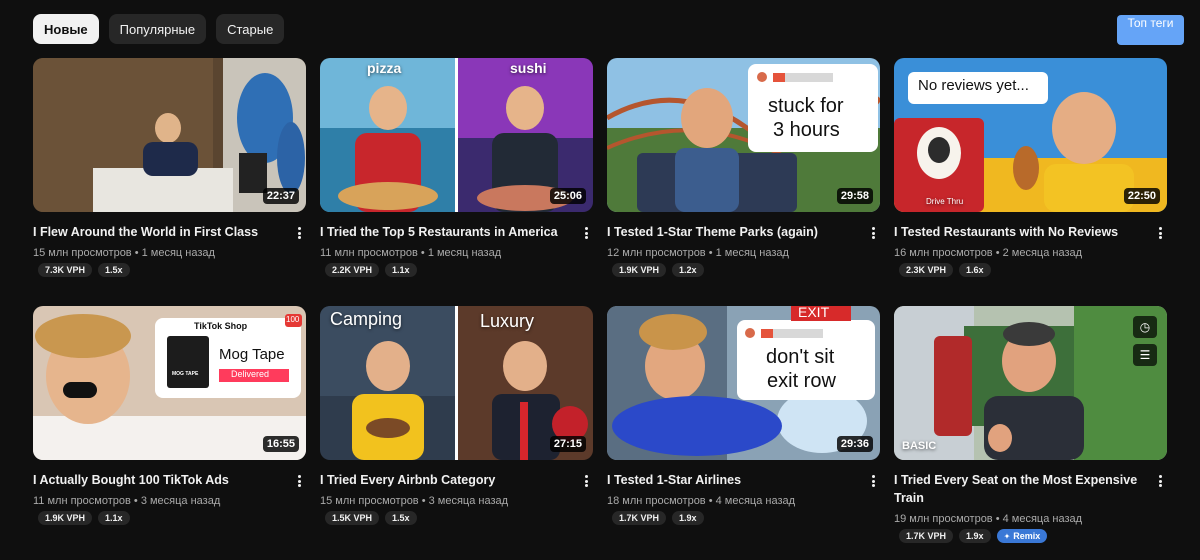 The image size is (1200, 560). I want to click on stats-badges: 2.3K VPH 1.6x, so click(945, 270).